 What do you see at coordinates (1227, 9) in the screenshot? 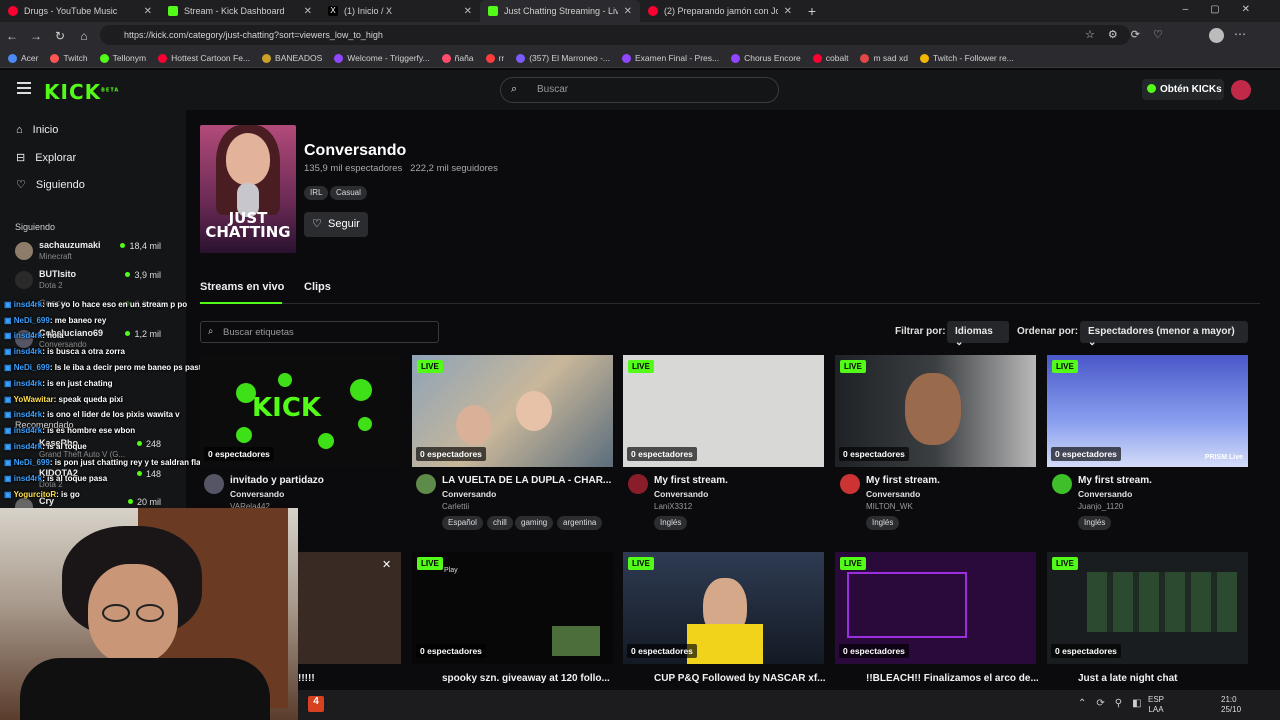
I see `window-controls: –▢✕` at bounding box center [1227, 9].